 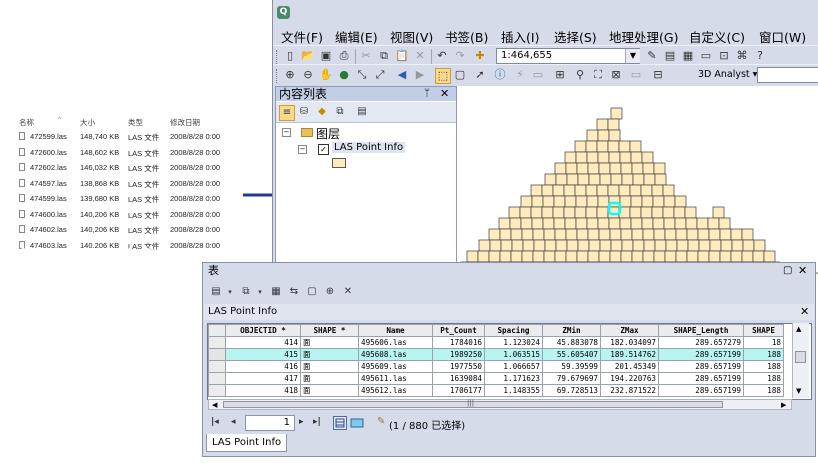 What do you see at coordinates (800, 357) in the screenshot?
I see `scroll-thumb` at bounding box center [800, 357].